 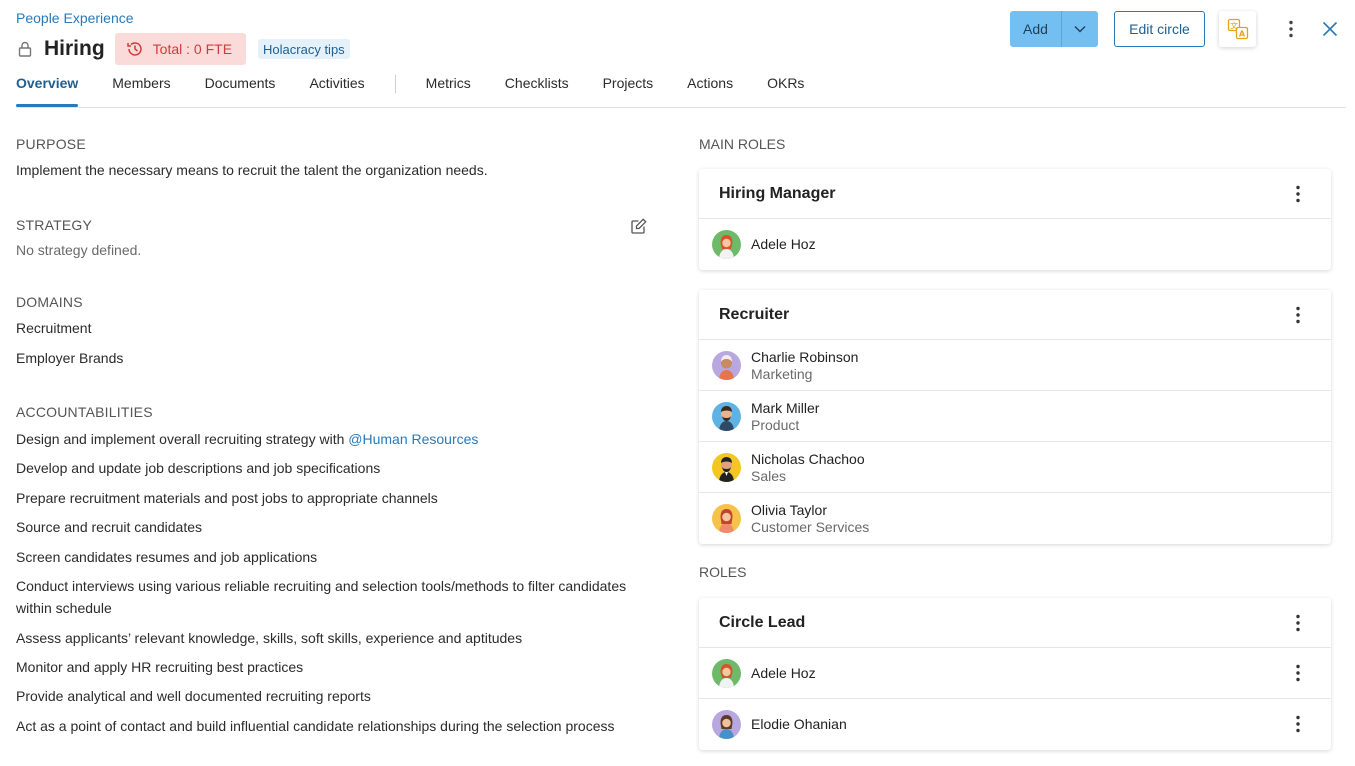 I want to click on role-card-header: Hiring Manager, so click(x=1015, y=194).